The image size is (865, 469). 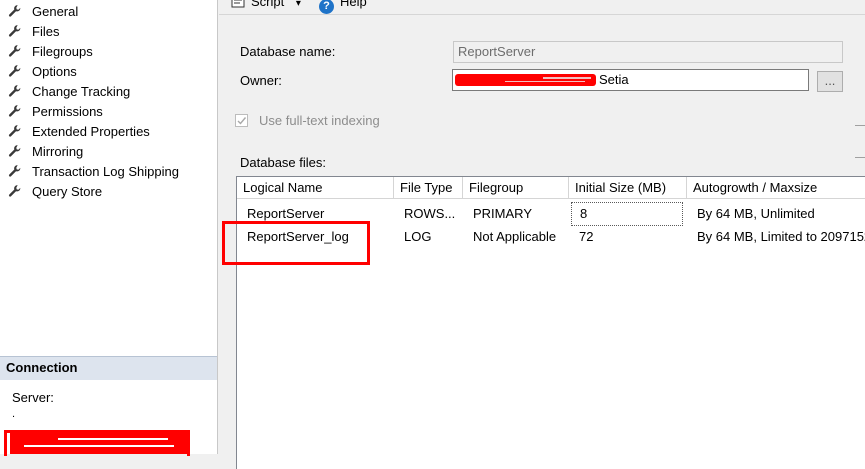 I want to click on redacted-owner-name, so click(x=525, y=80).